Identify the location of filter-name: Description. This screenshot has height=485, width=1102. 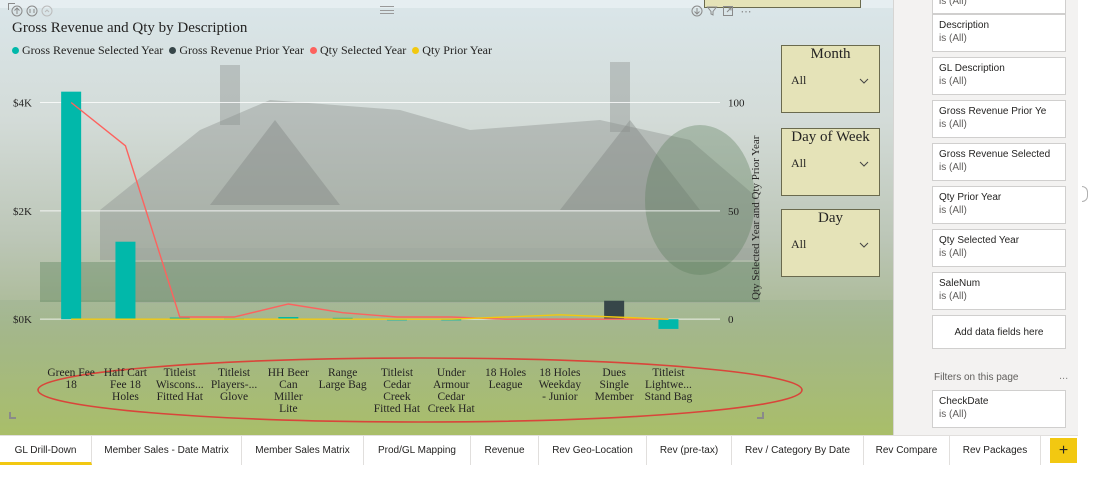
(964, 25).